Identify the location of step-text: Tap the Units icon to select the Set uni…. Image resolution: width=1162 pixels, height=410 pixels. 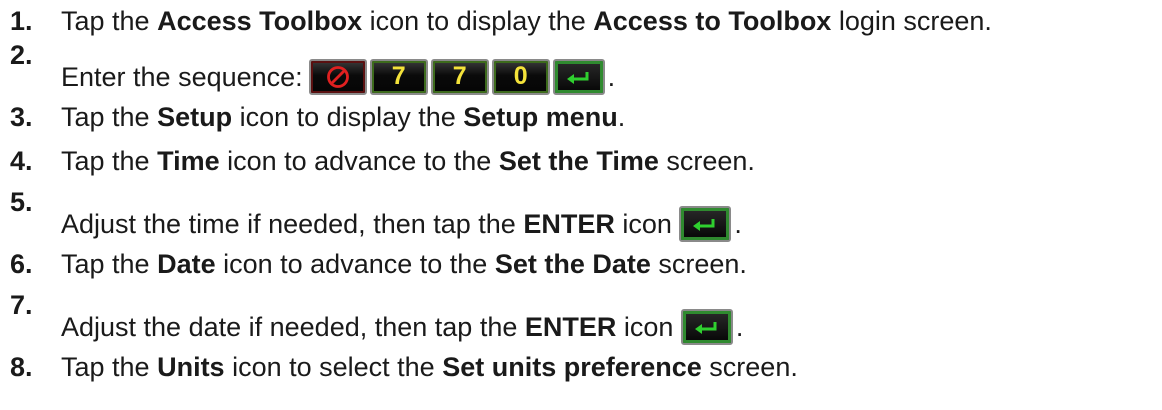
(429, 367).